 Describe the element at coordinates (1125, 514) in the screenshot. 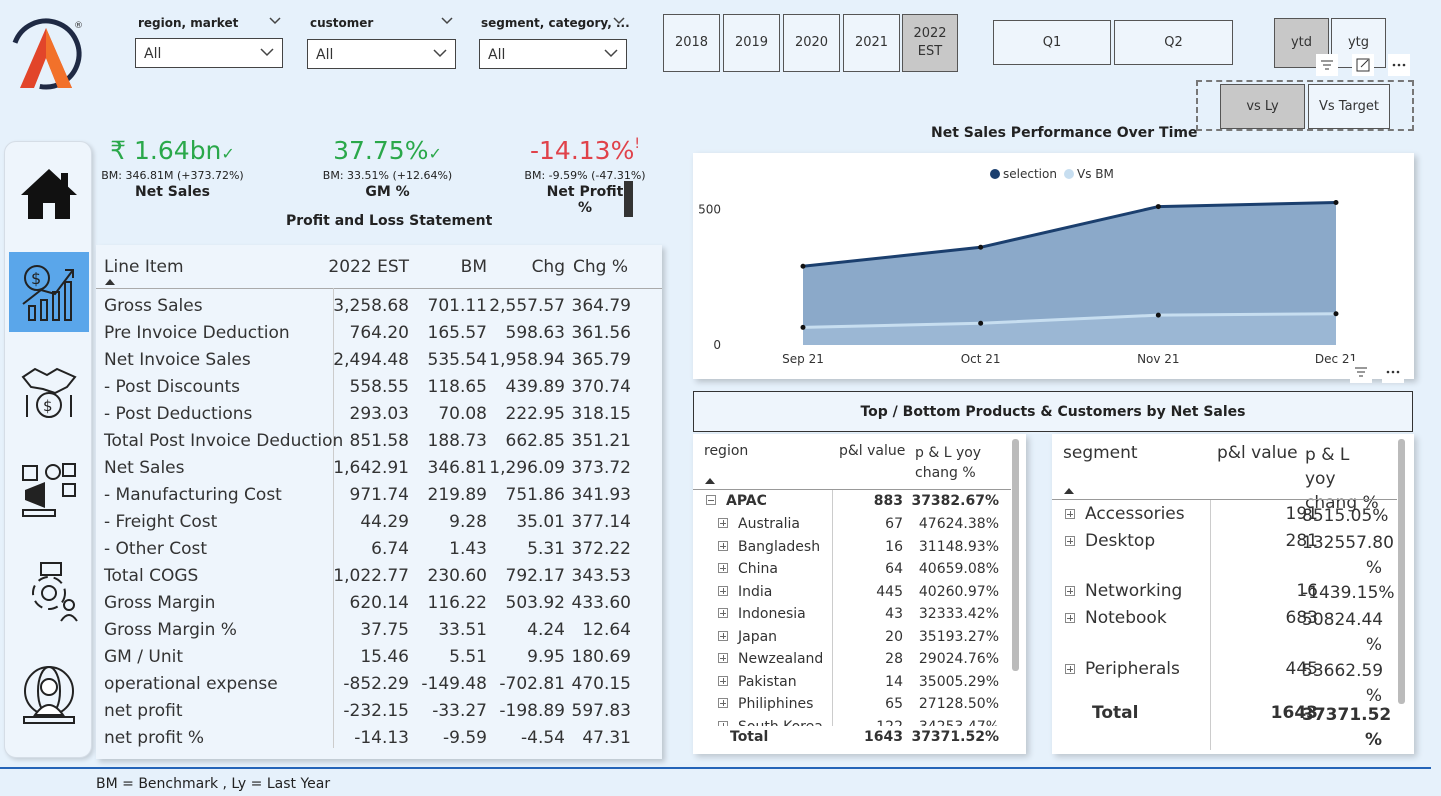

I see `segment-row: Accessories` at that location.